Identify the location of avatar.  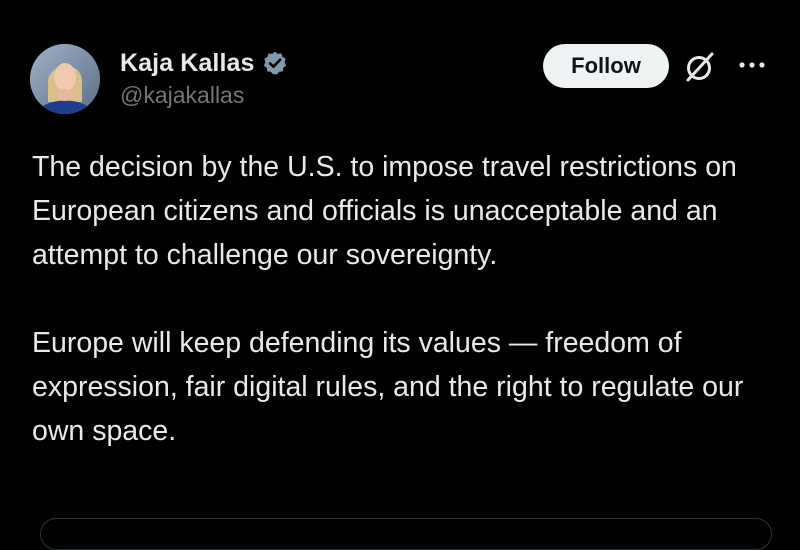
(65, 79).